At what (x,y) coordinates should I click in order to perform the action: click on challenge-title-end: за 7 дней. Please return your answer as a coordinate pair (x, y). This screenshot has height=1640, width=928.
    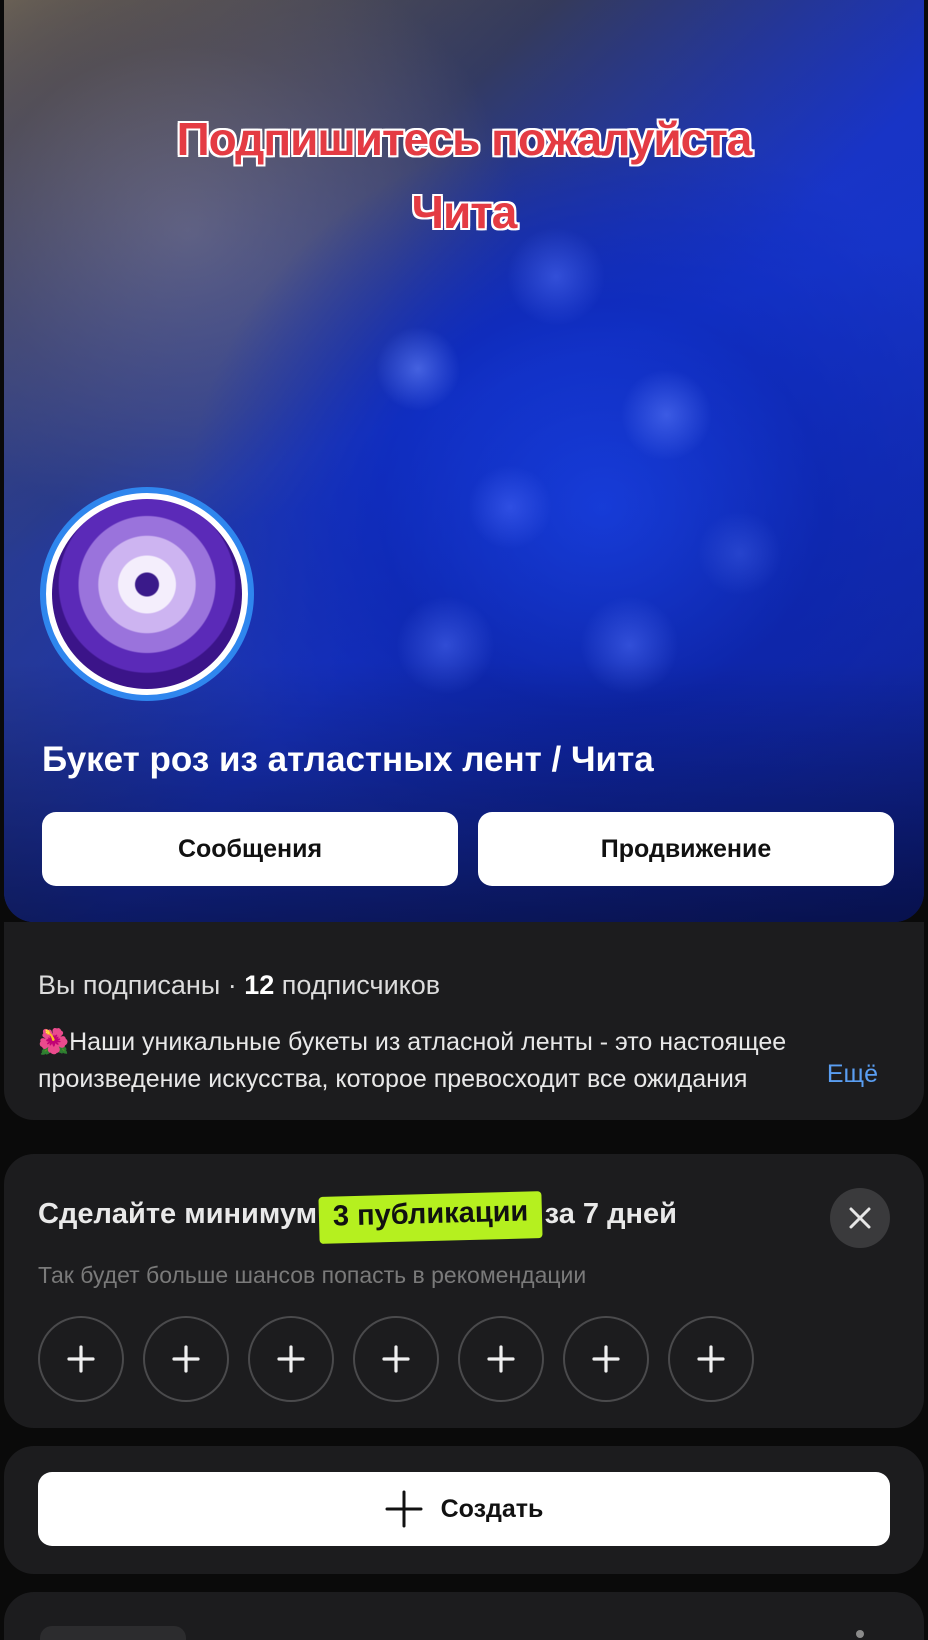
    Looking at the image, I should click on (606, 1214).